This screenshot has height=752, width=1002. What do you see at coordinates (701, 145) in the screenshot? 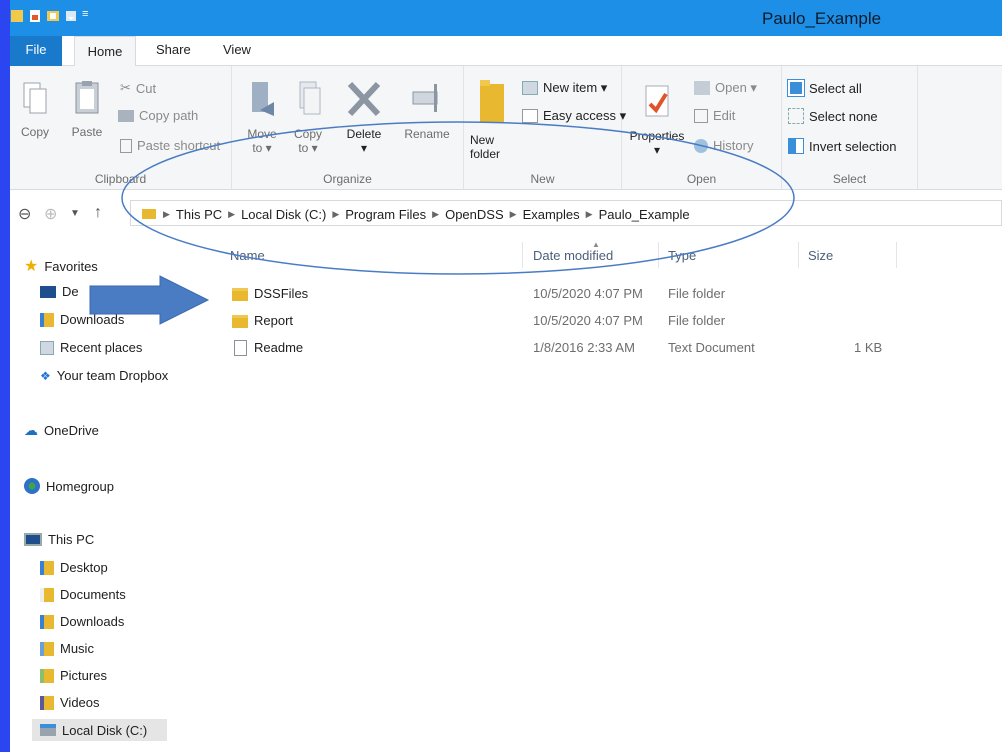
I see `history-icon` at bounding box center [701, 145].